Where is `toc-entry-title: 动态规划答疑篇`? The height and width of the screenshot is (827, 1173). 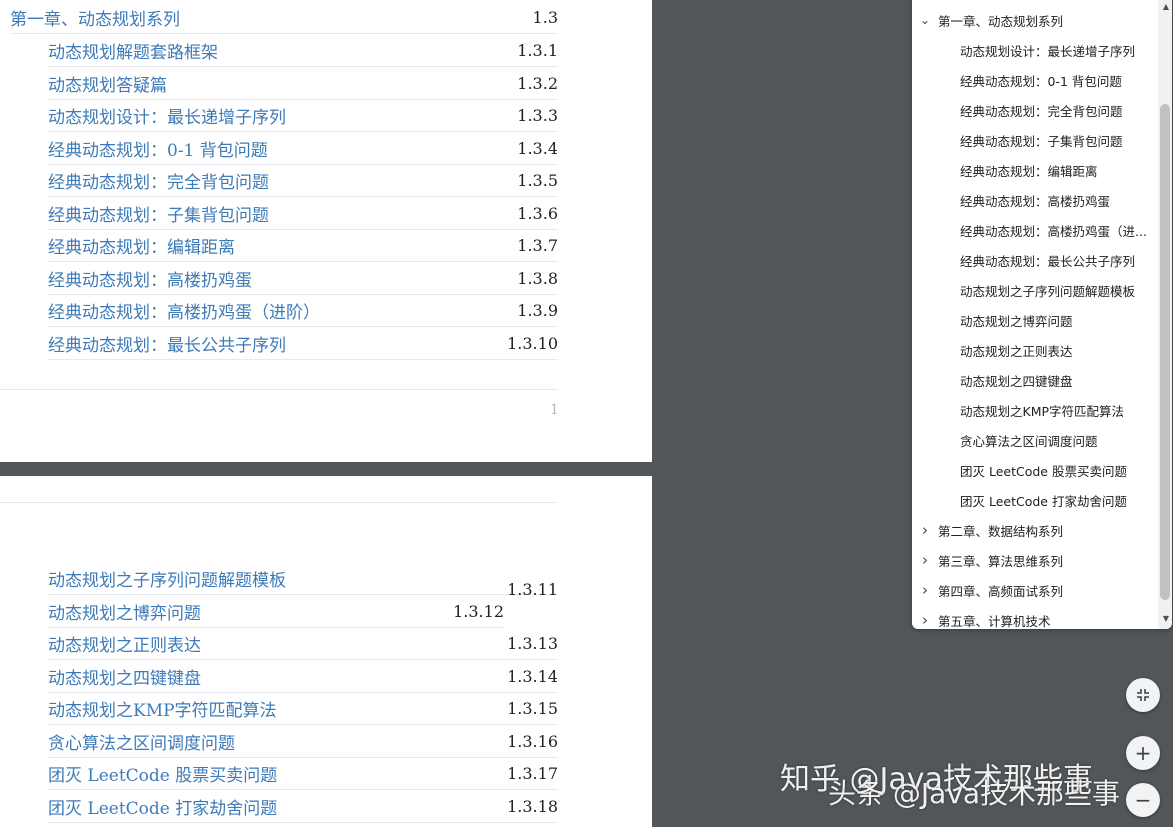
toc-entry-title: 动态规划答疑篇 is located at coordinates (107, 83).